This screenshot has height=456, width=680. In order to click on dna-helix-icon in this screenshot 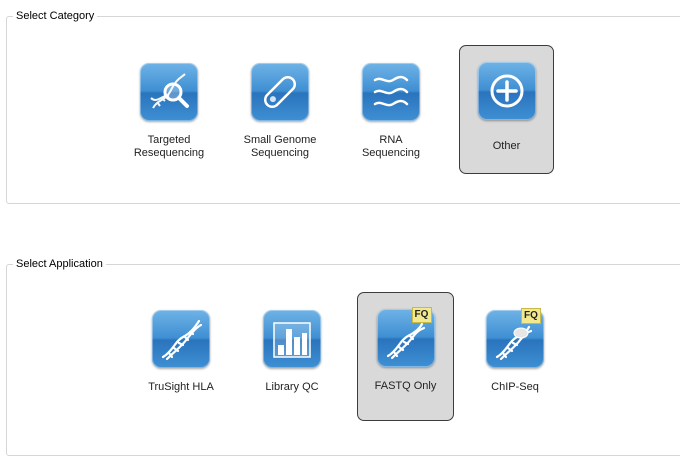, I will do `click(181, 339)`.